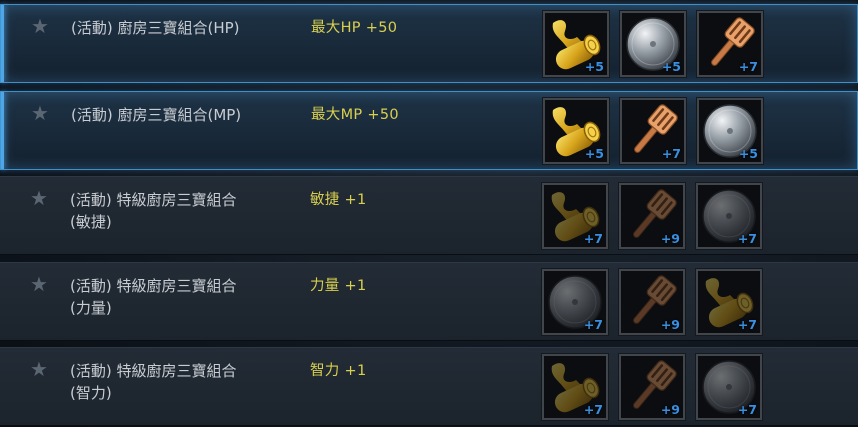  I want to click on set-name-line2: (力量), so click(91, 308).